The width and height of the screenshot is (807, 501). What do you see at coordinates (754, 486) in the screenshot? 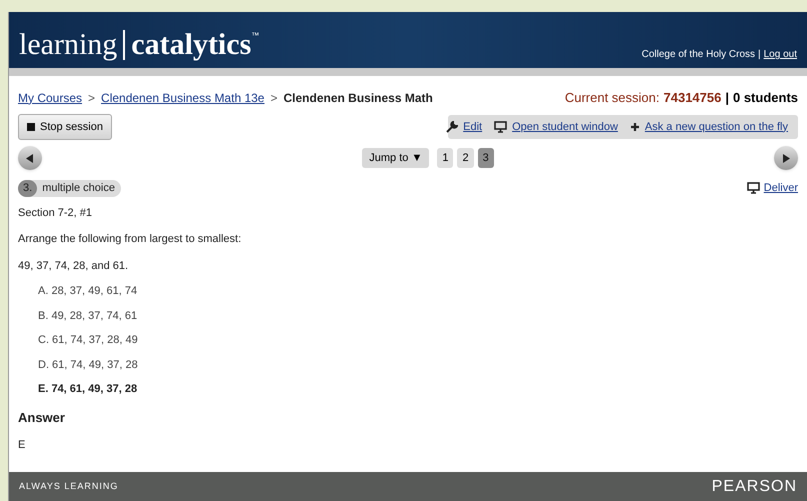
I see `footer-brand: PEARSON` at bounding box center [754, 486].